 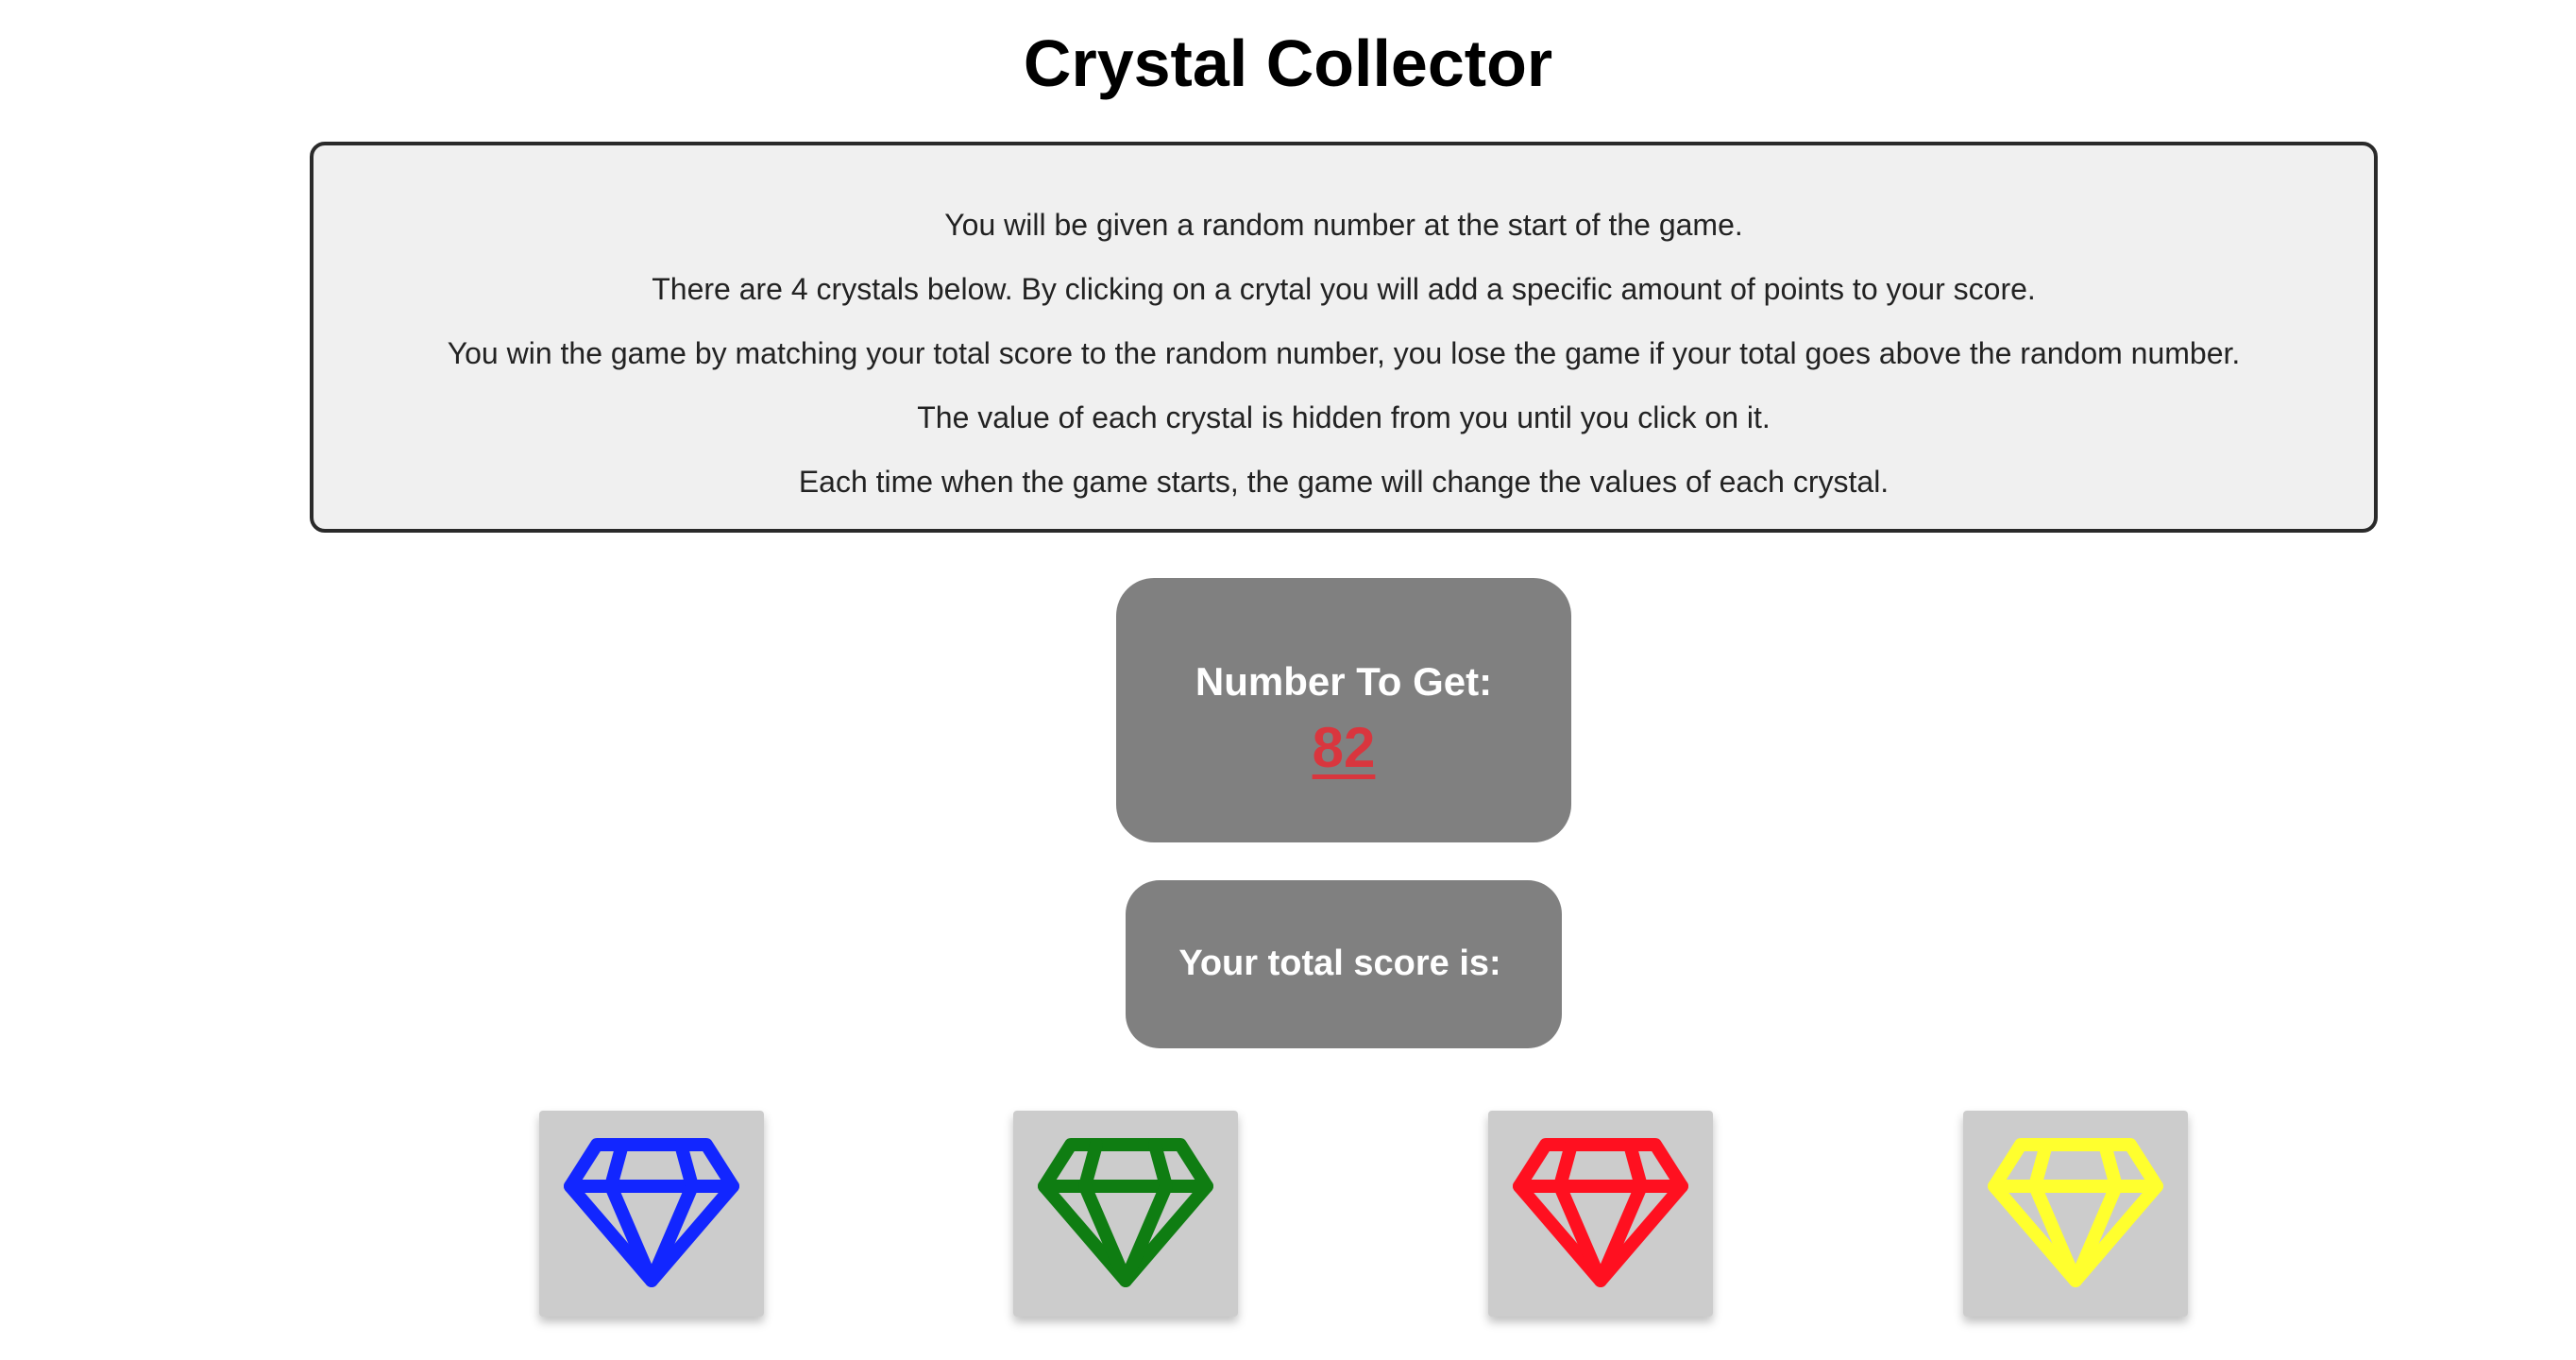 I want to click on crystal-green-button, so click(x=1125, y=1214).